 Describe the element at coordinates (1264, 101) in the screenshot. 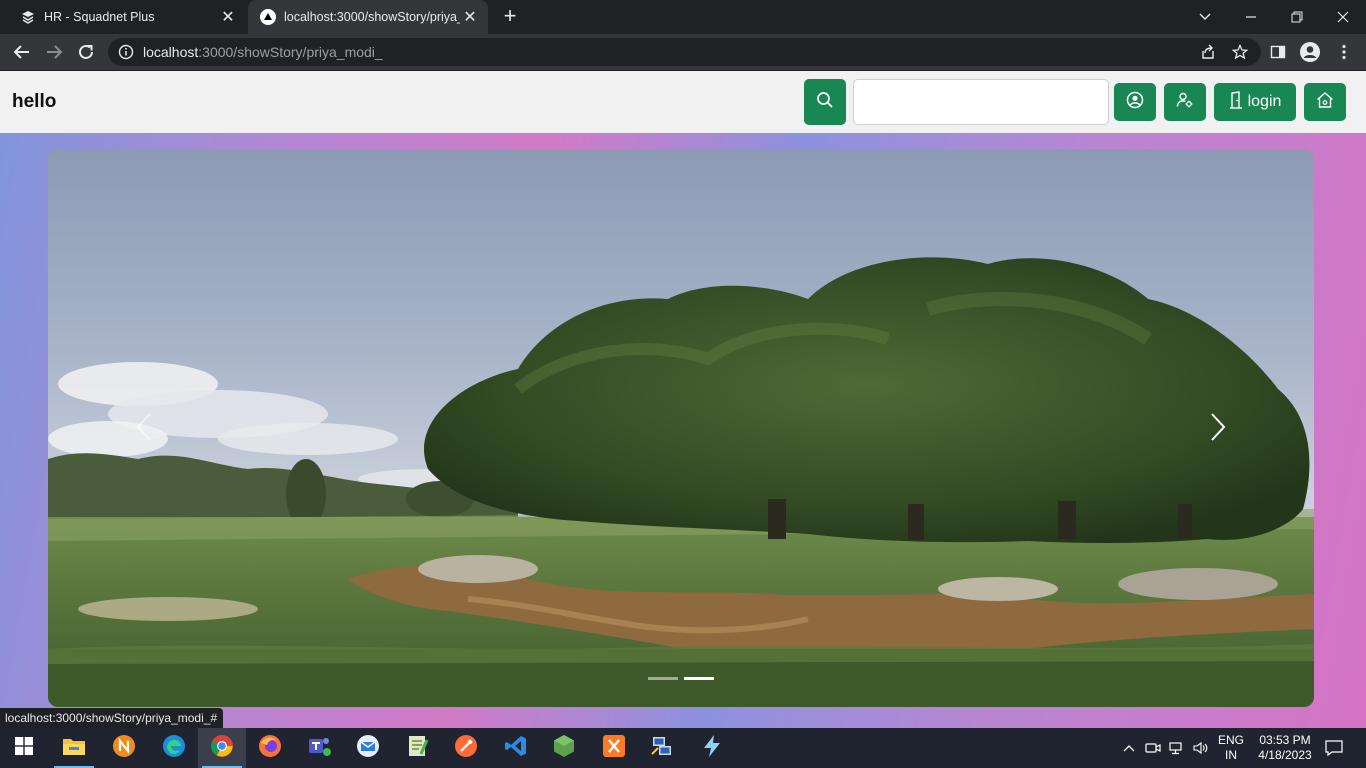

I see `login-label: login` at that location.